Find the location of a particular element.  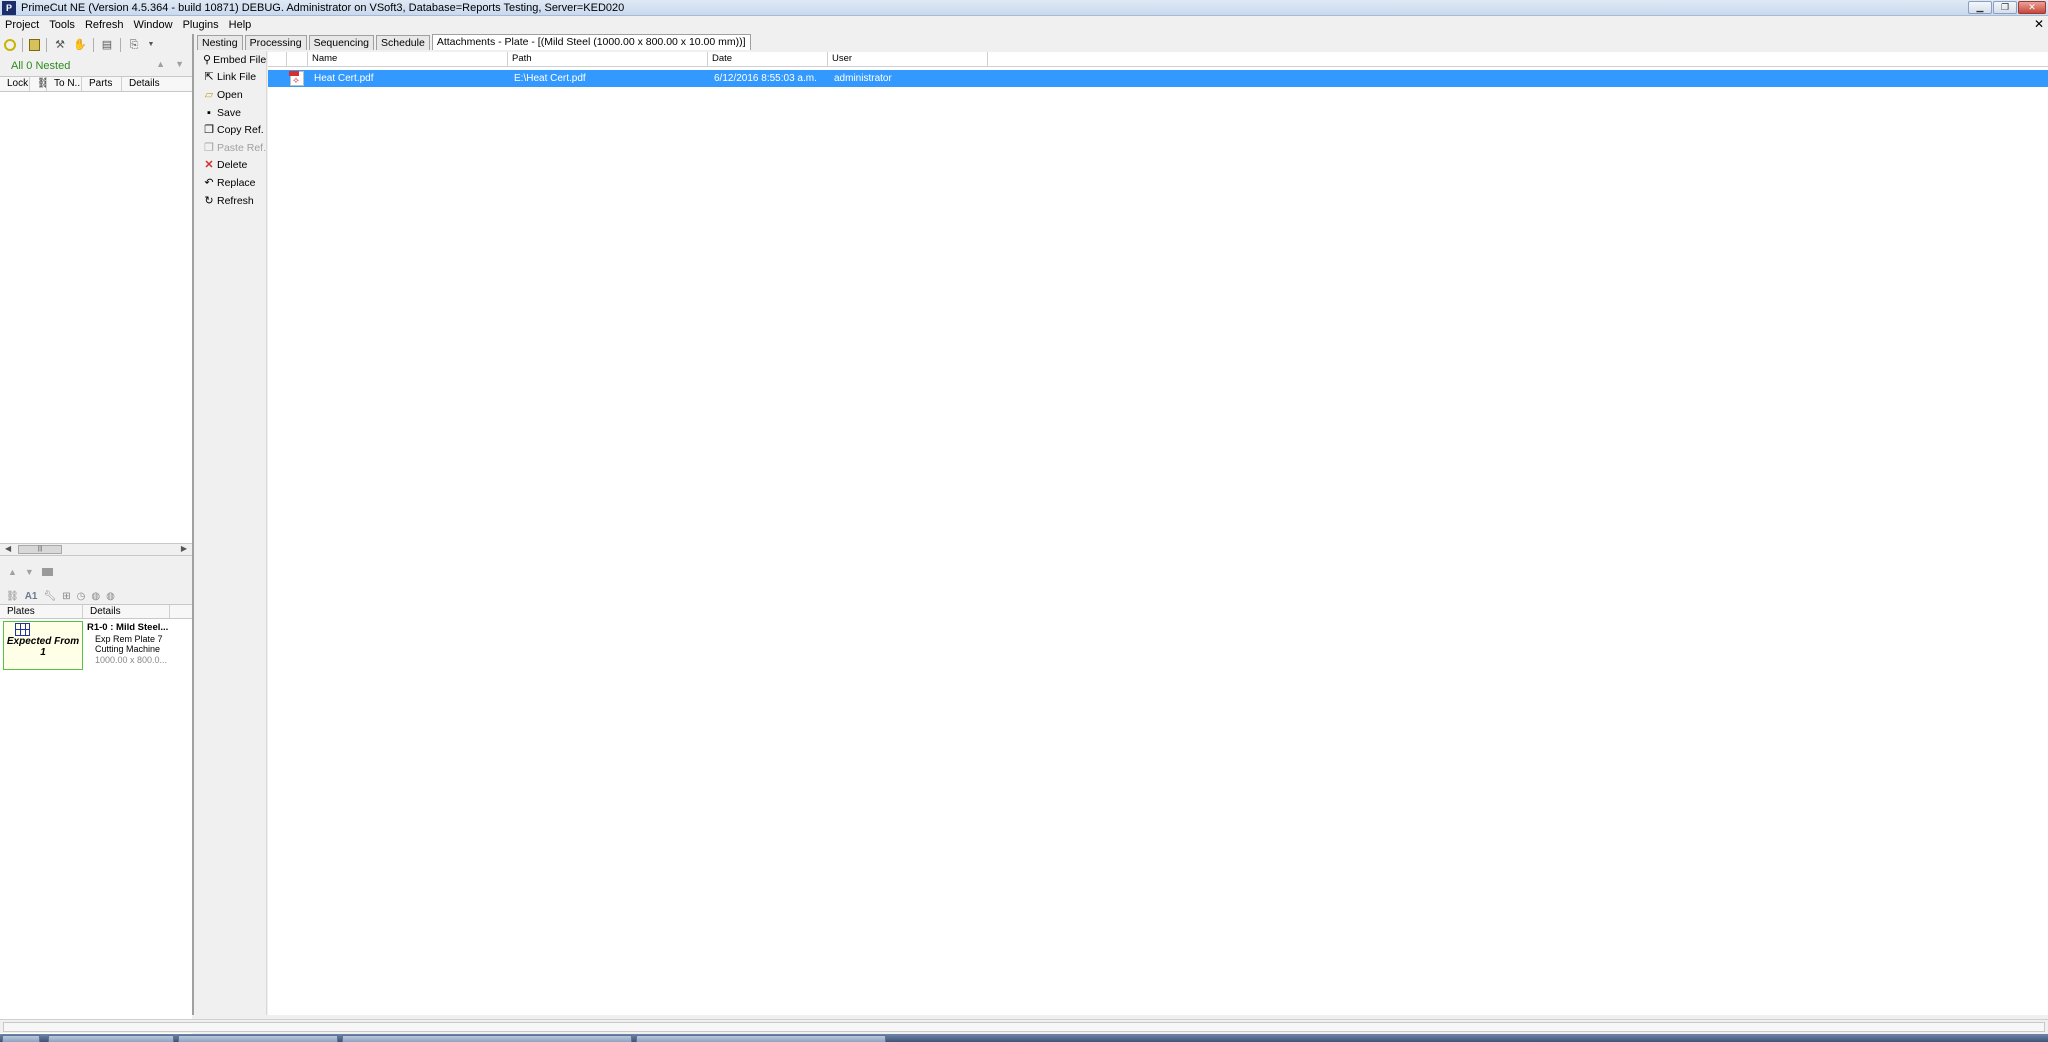

start-button is located at coordinates (21, 1038).